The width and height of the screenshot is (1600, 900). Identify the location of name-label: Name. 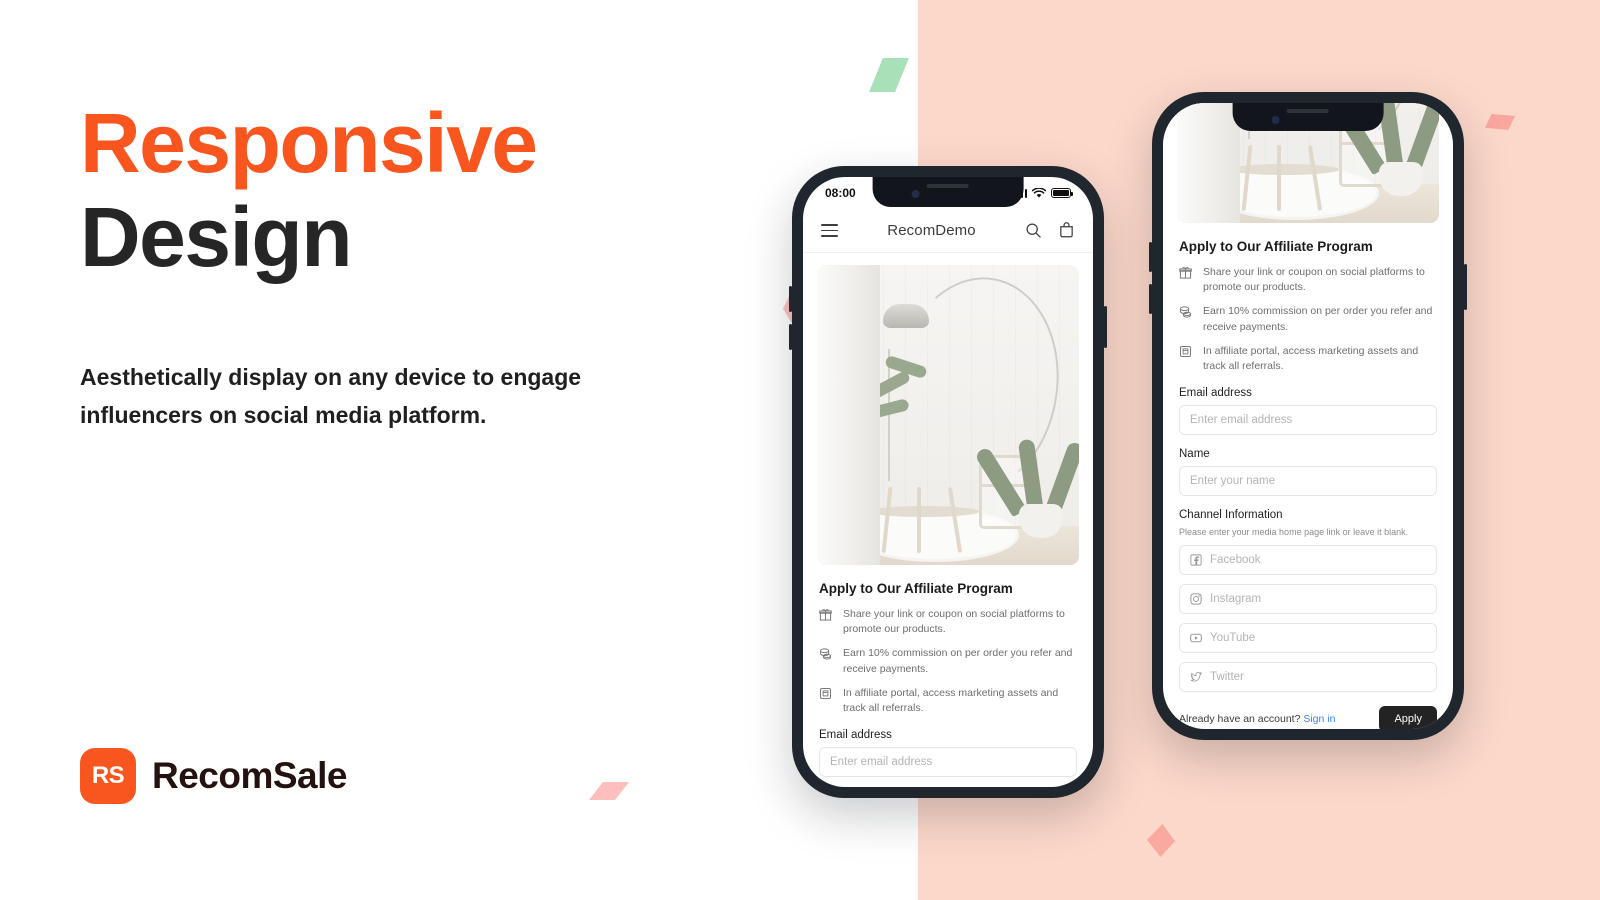
(1194, 454).